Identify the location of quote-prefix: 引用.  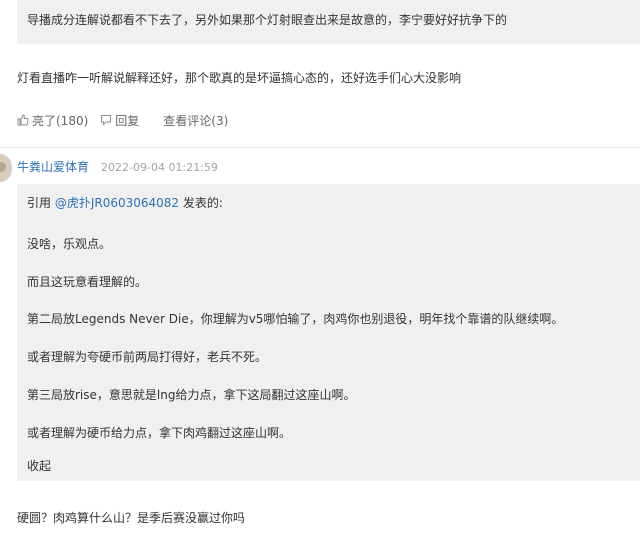
(41, 203).